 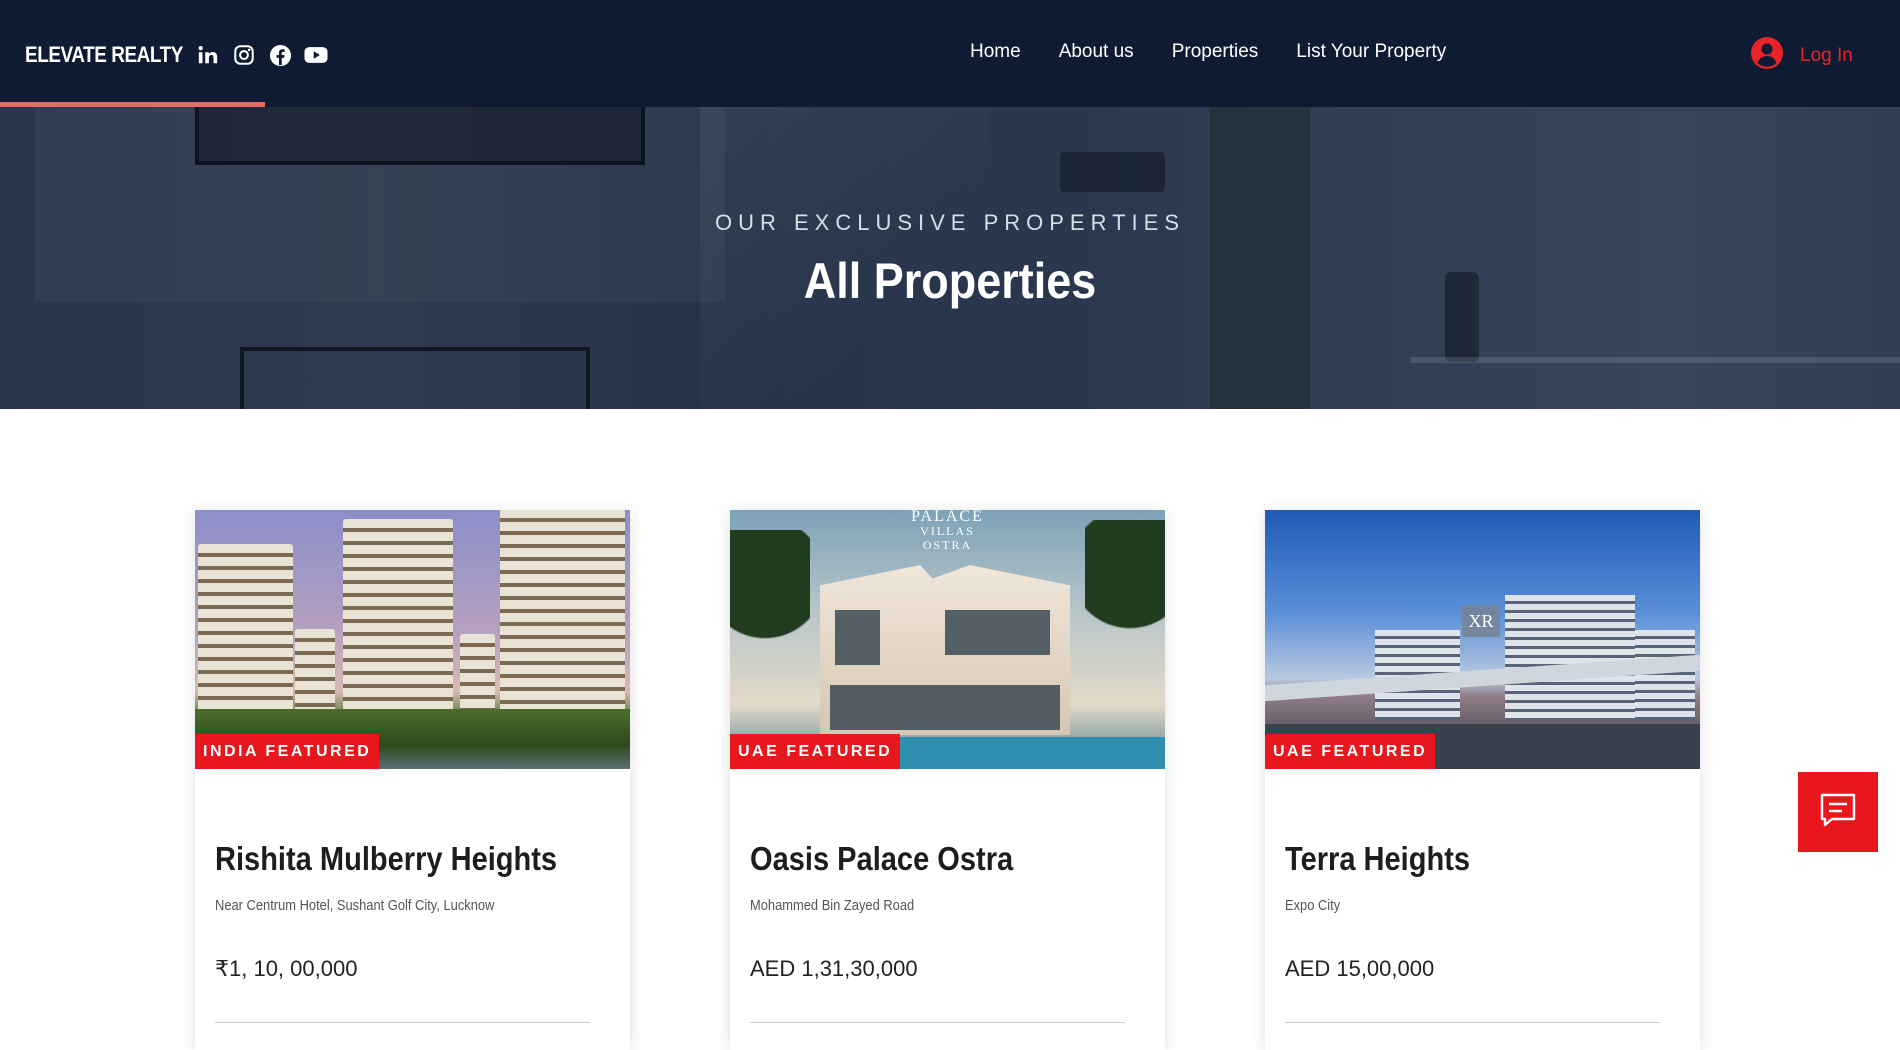 What do you see at coordinates (1313, 905) in the screenshot?
I see `property-location: Expo City` at bounding box center [1313, 905].